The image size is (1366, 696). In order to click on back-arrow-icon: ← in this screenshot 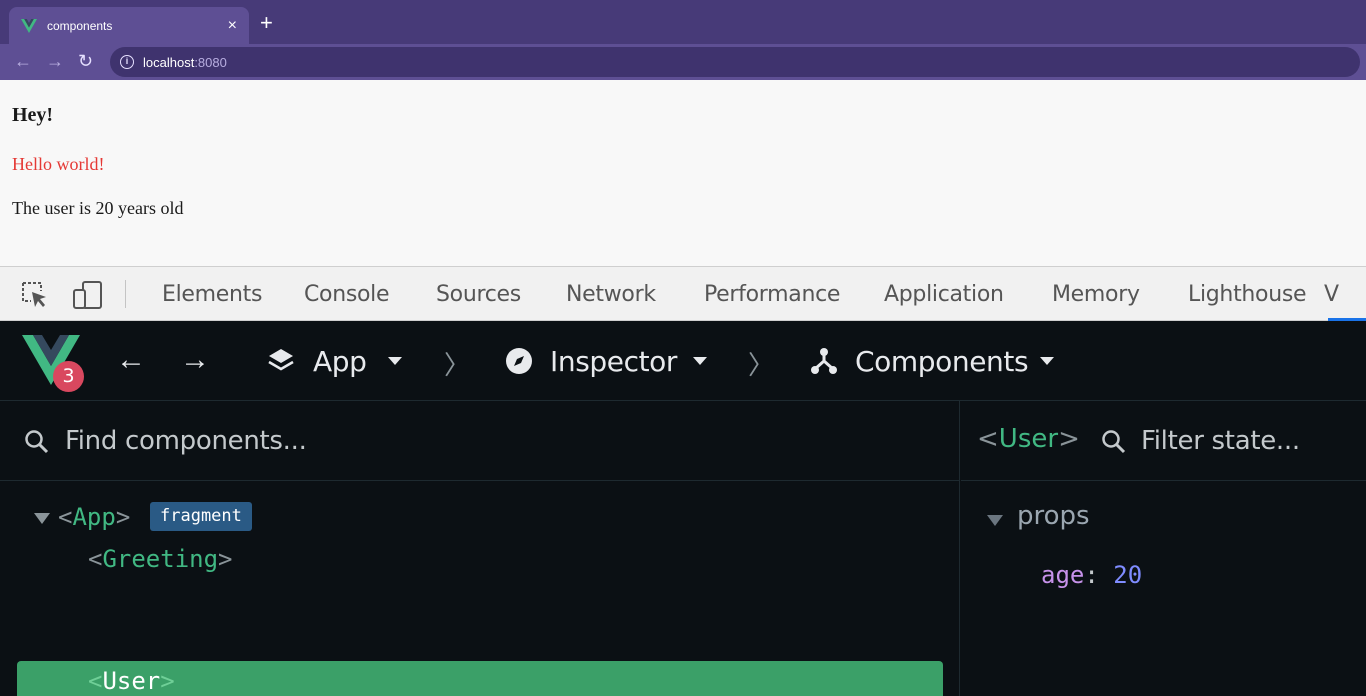, I will do `click(23, 61)`.